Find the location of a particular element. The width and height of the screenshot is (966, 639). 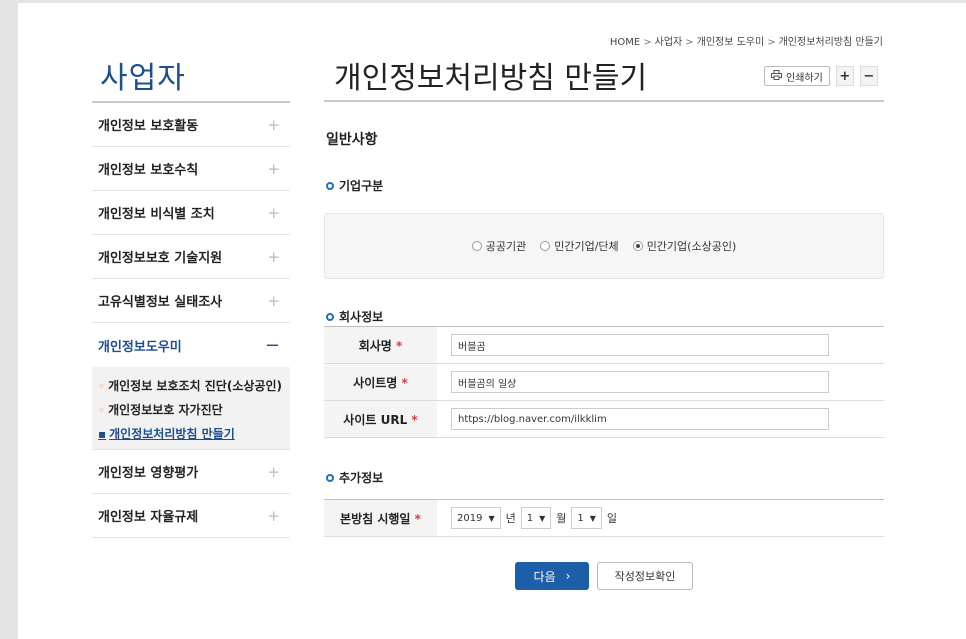

submenu-item-self-diagnosis: ◦ 개인정보보호 자가진단 is located at coordinates (191, 411).